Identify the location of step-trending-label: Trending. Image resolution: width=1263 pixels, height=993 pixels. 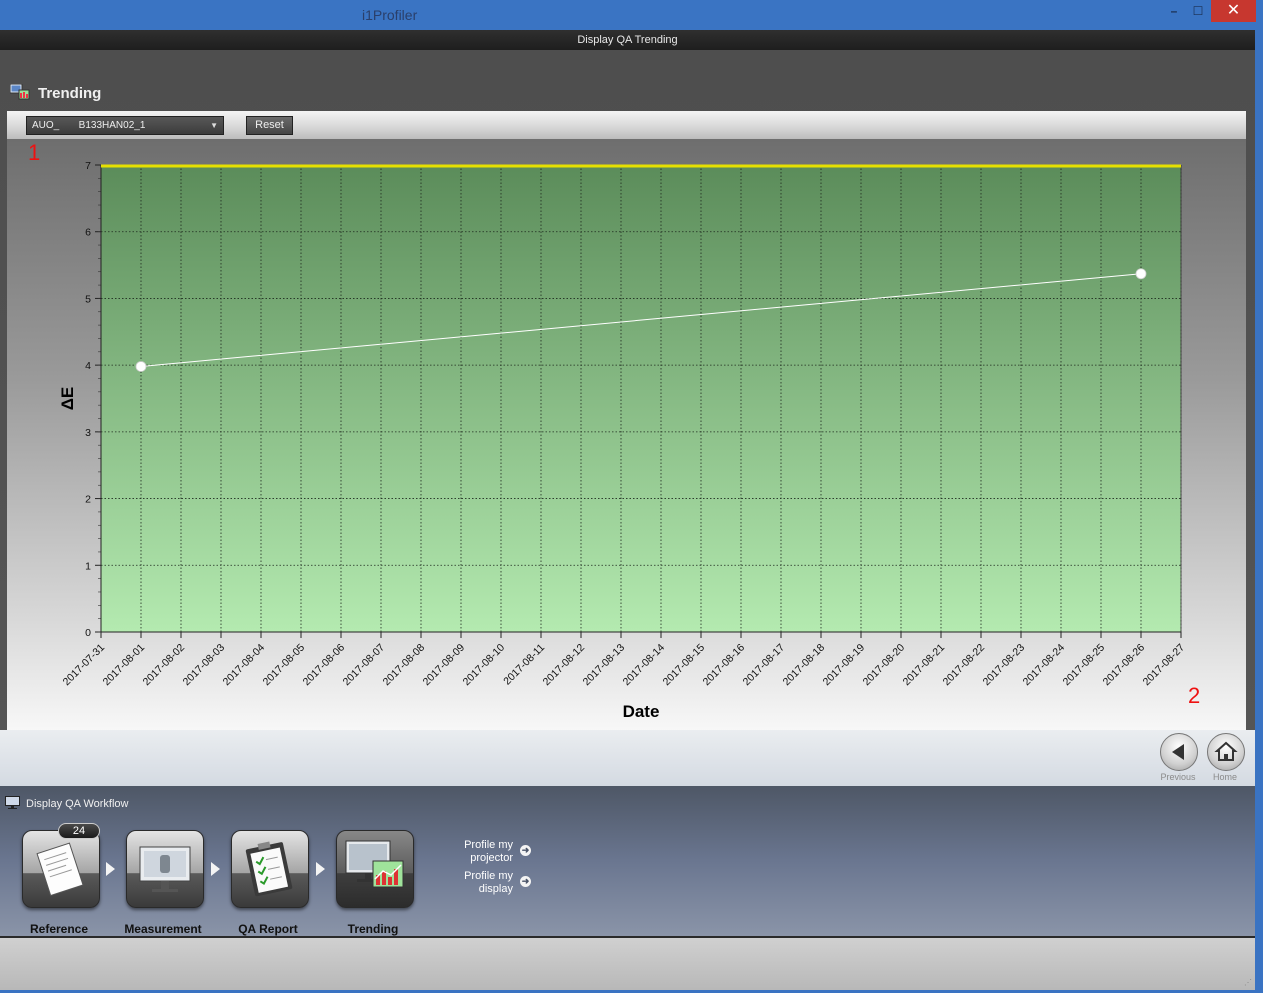
(373, 929).